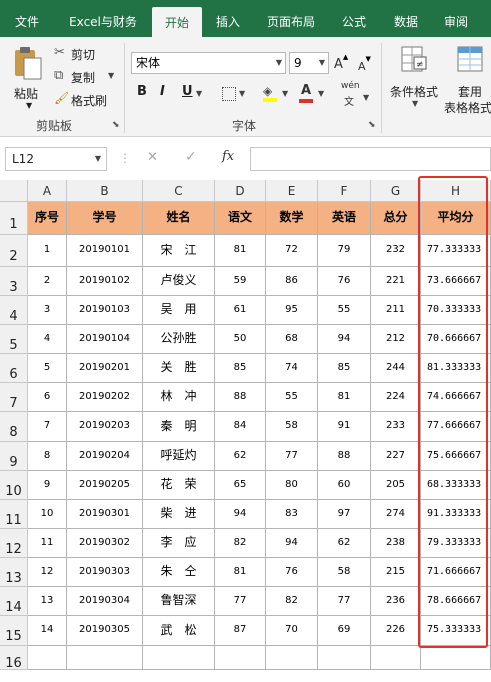 The height and width of the screenshot is (682, 491). I want to click on phonetic-guide-button: wén 文 ▼, so click(356, 95).